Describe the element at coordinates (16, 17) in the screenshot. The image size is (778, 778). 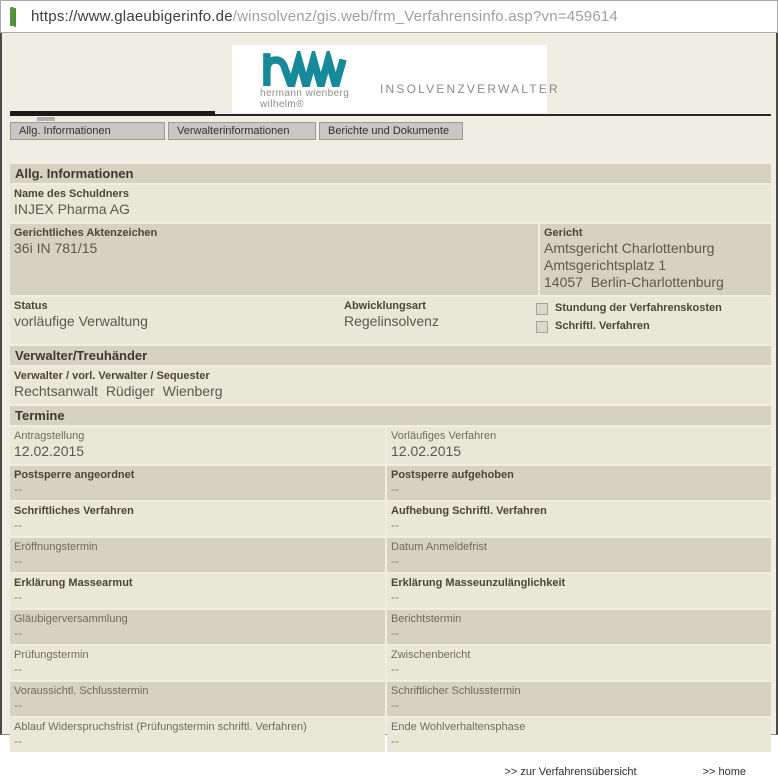
I see `https-lock-icon` at that location.